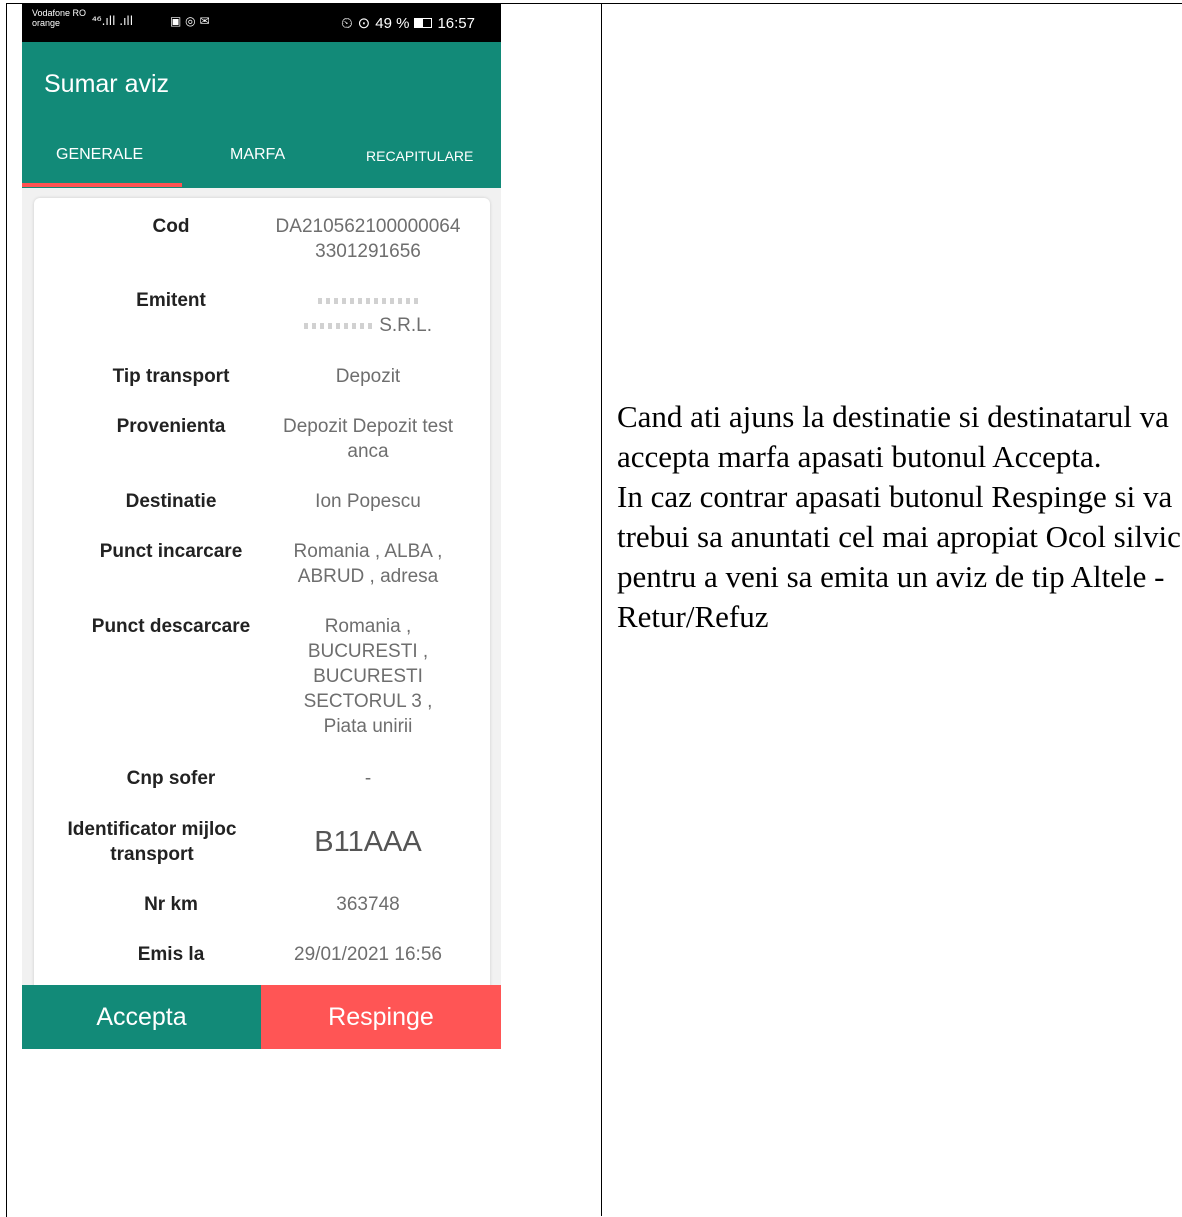  What do you see at coordinates (171, 300) in the screenshot?
I see `label-emitent: Emitent` at bounding box center [171, 300].